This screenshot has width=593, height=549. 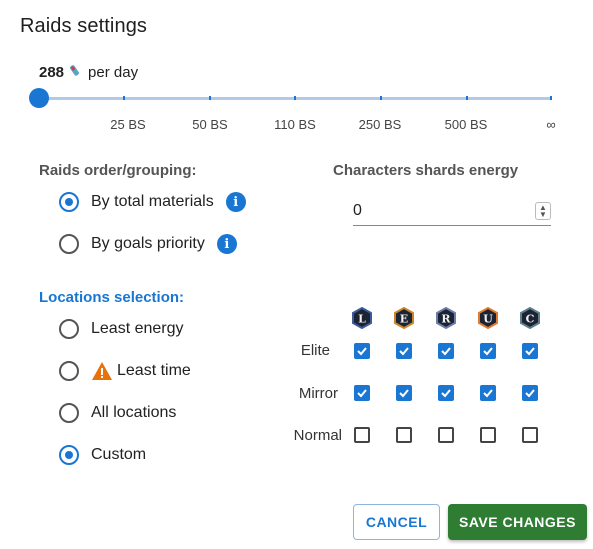 I want to click on warning-icon, so click(x=102, y=371).